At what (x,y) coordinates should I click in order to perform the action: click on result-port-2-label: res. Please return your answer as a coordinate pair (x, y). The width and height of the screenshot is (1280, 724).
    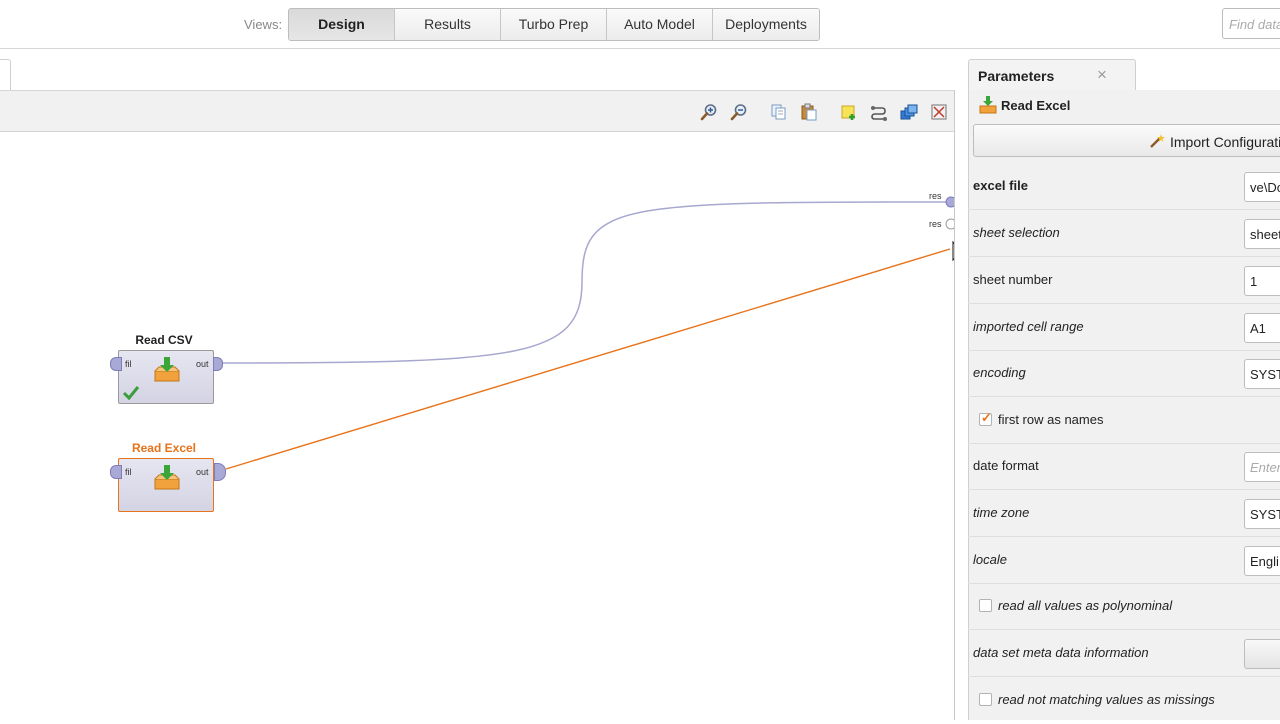
    Looking at the image, I should click on (935, 224).